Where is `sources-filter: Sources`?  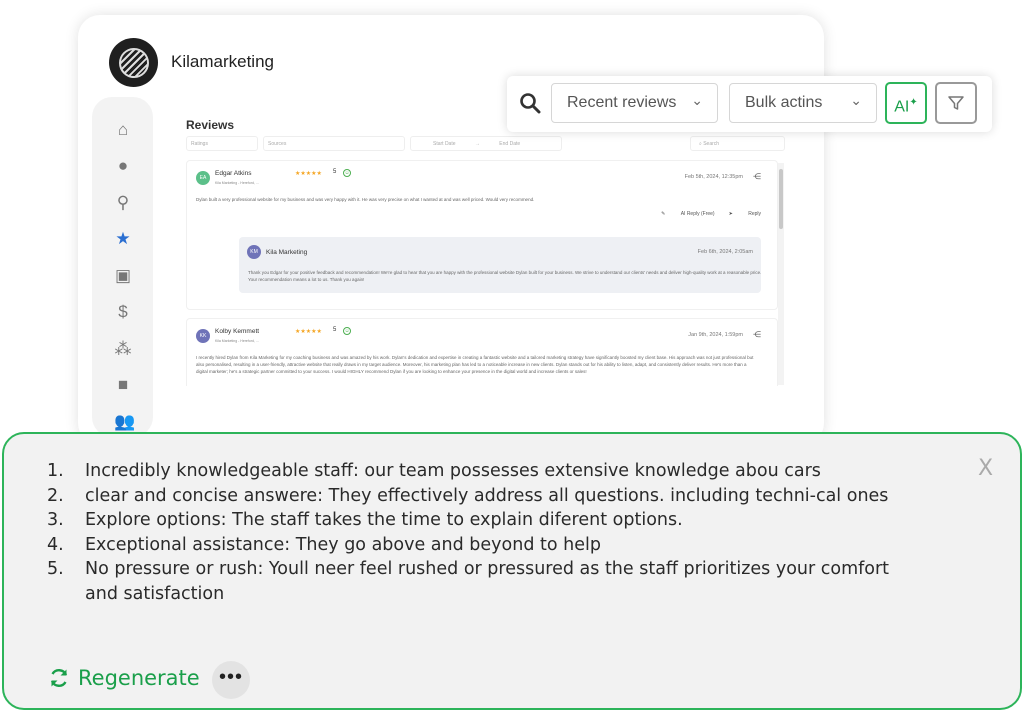
sources-filter: Sources is located at coordinates (334, 143).